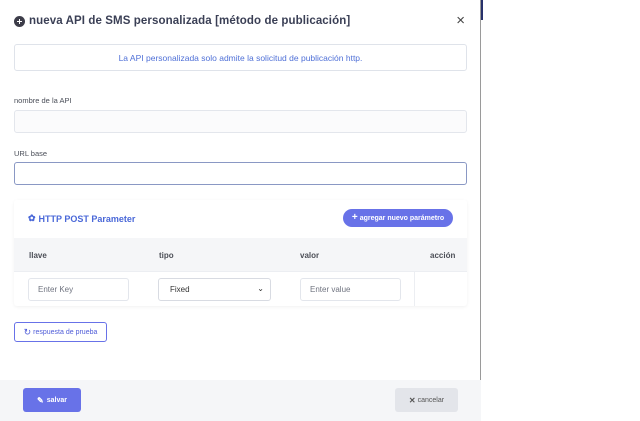 This screenshot has height=421, width=640. Describe the element at coordinates (482, 10) in the screenshot. I see `background-edge` at that location.